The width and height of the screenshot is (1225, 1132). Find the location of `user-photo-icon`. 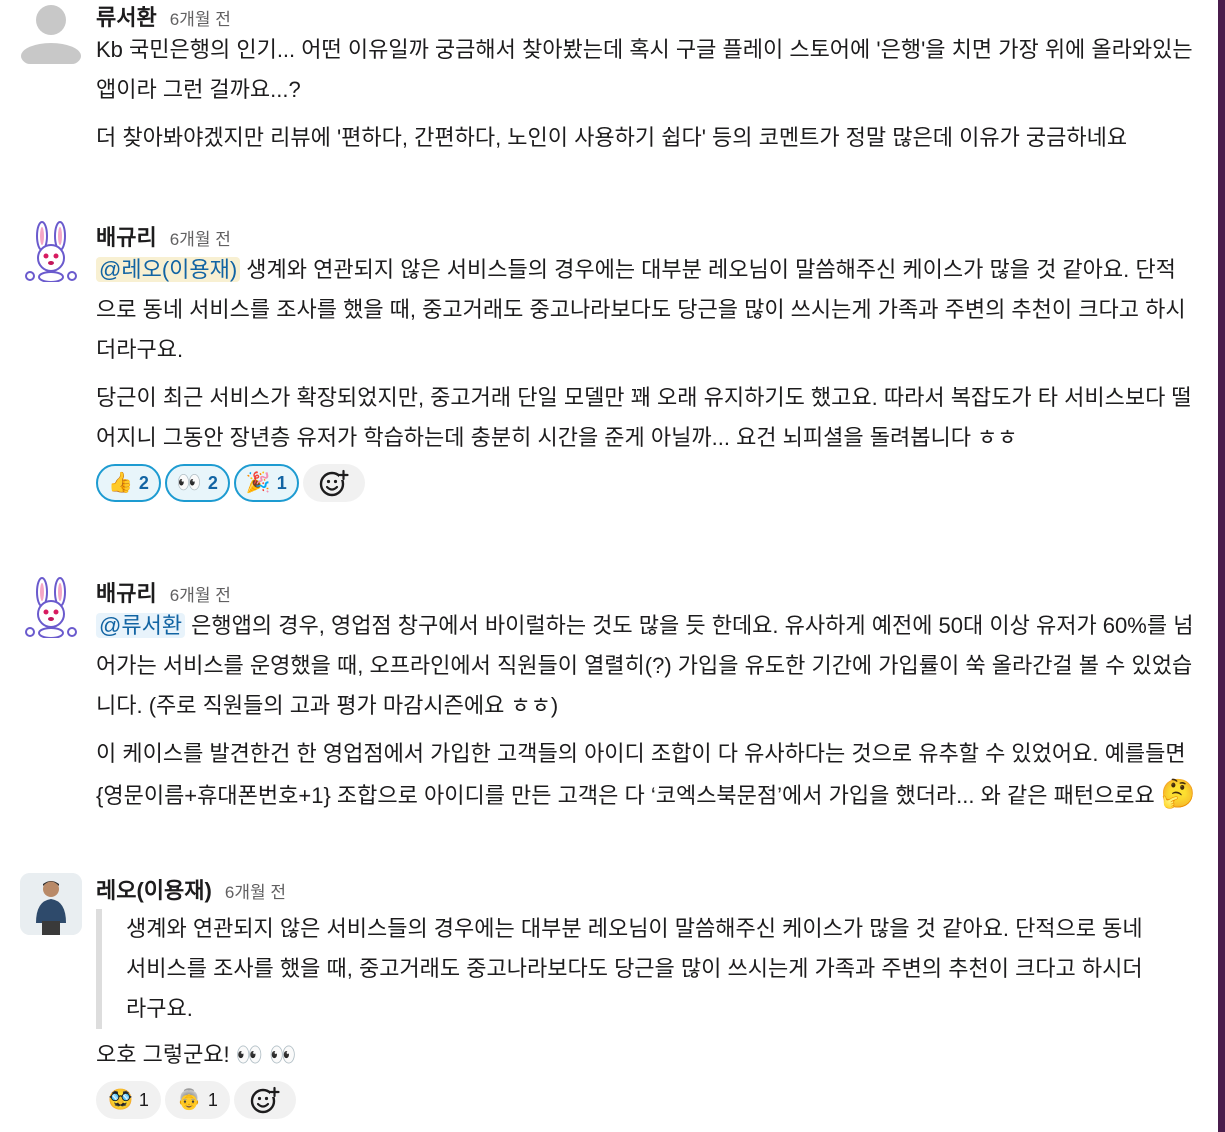

user-photo-icon is located at coordinates (51, 904).